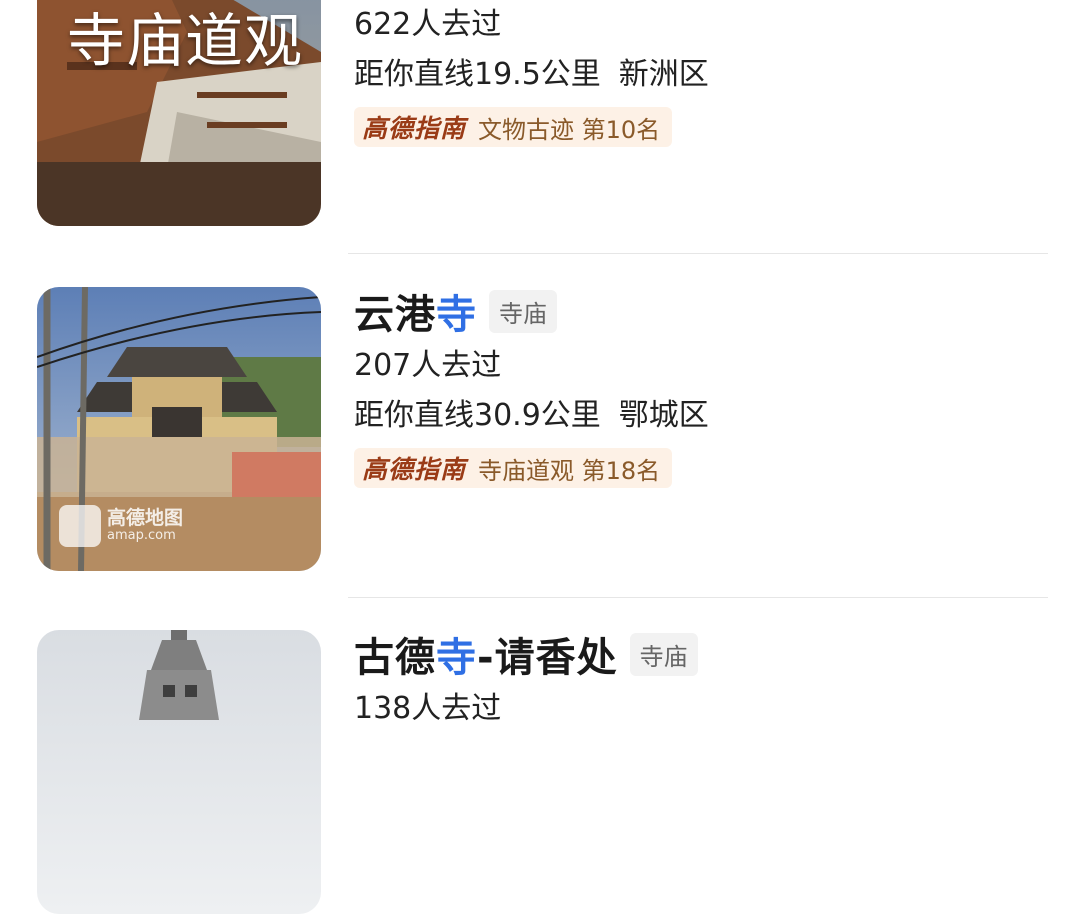 The image size is (1080, 914). What do you see at coordinates (569, 129) in the screenshot?
I see `guide-rank-text: 文物古迹 第10名` at bounding box center [569, 129].